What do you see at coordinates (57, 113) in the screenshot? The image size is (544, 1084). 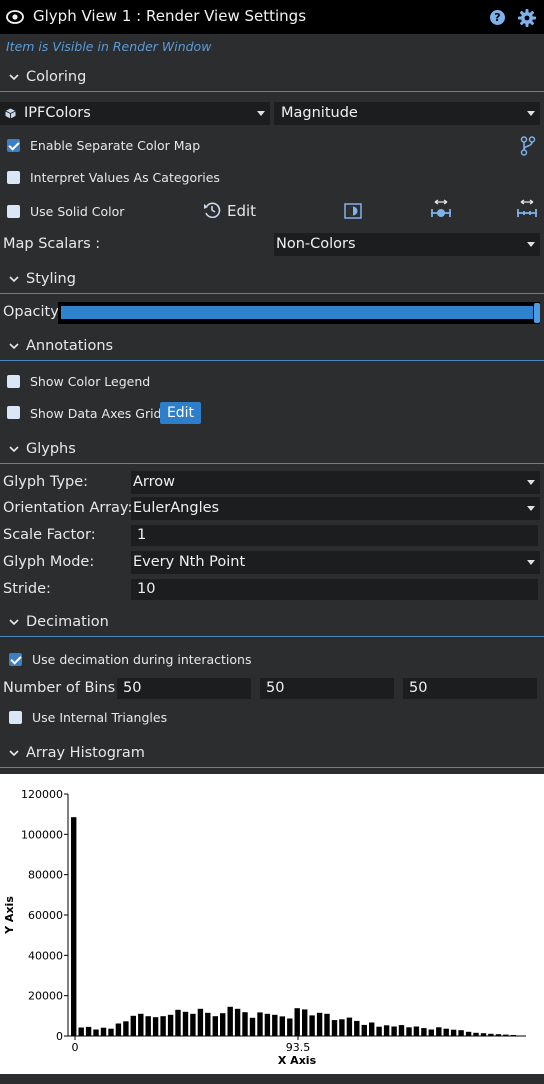 I see `color-array-value: IPFColors` at bounding box center [57, 113].